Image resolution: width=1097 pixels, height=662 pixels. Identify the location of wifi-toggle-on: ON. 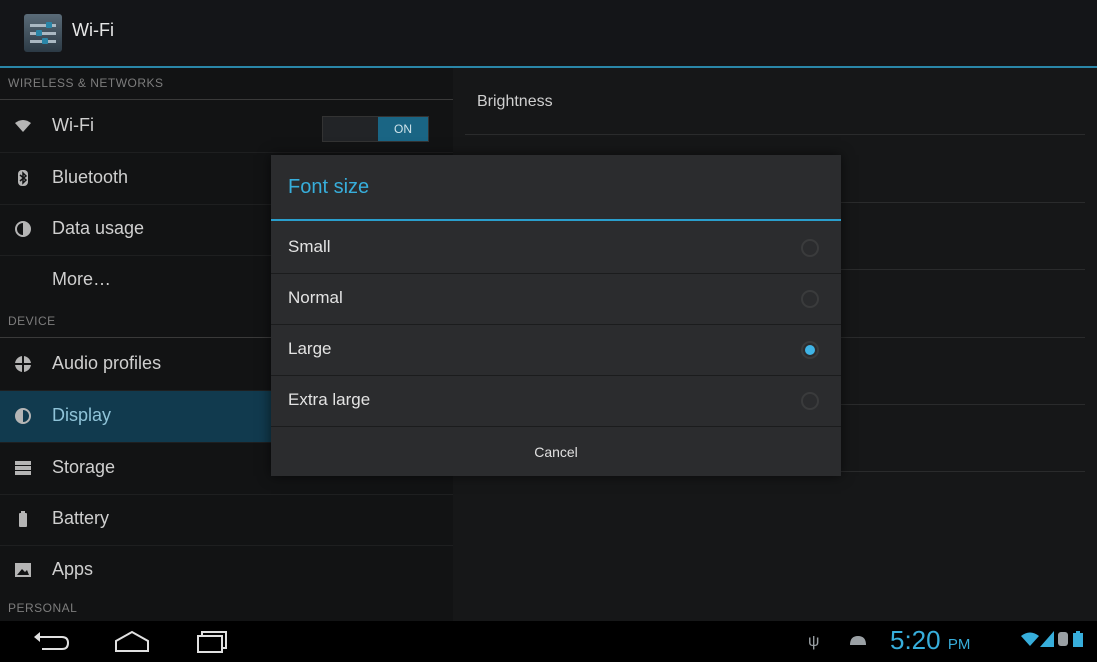
(403, 129).